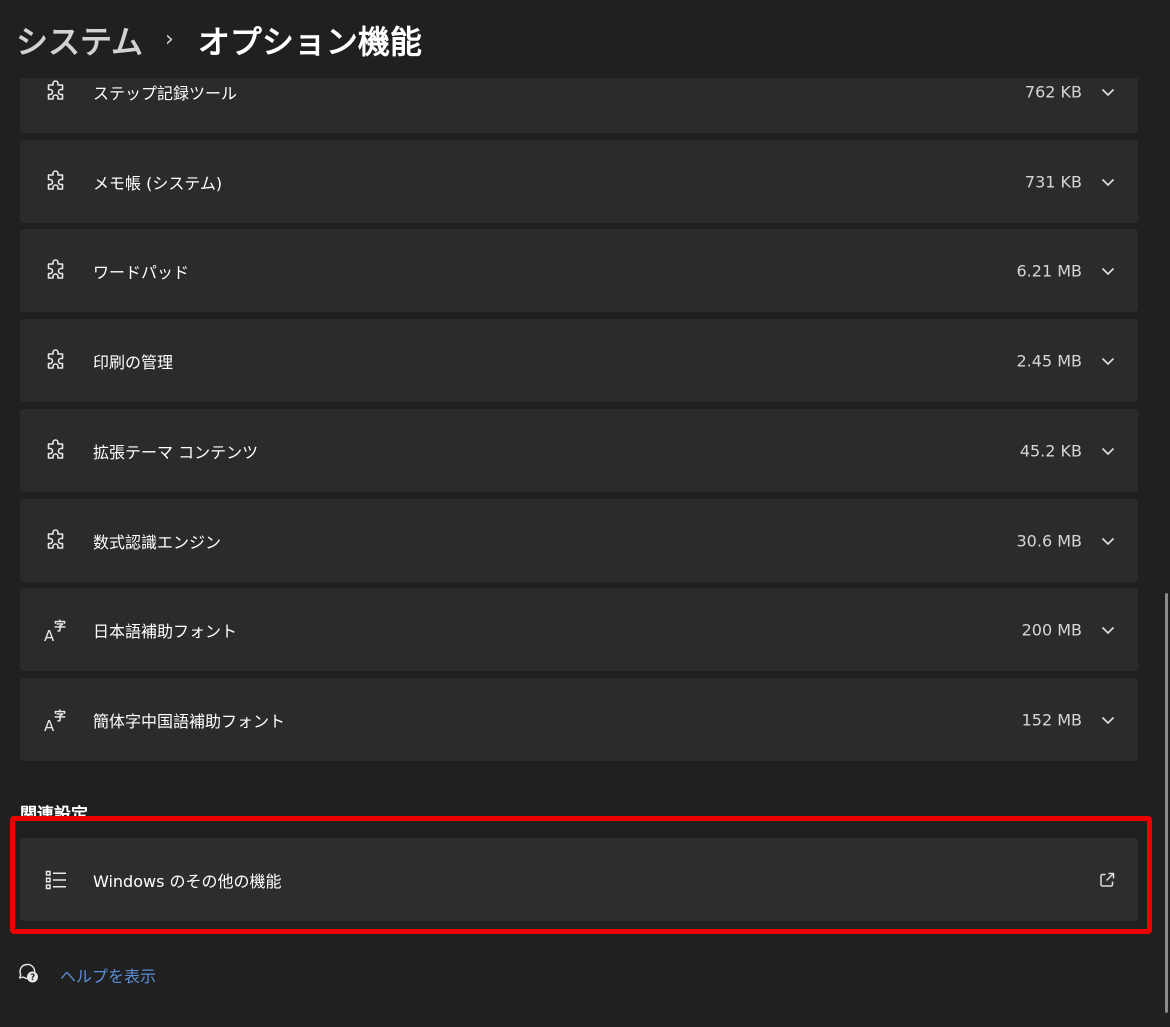 This screenshot has height=1027, width=1170. Describe the element at coordinates (108, 975) in the screenshot. I see `help-link: ヘルプを表示` at that location.